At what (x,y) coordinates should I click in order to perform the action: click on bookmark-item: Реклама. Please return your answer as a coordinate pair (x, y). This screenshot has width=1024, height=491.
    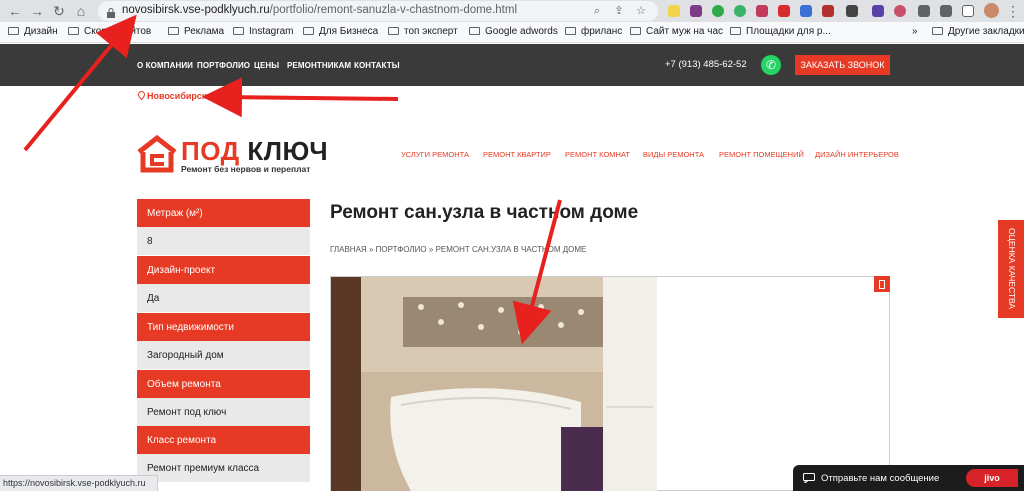
    Looking at the image, I should click on (196, 31).